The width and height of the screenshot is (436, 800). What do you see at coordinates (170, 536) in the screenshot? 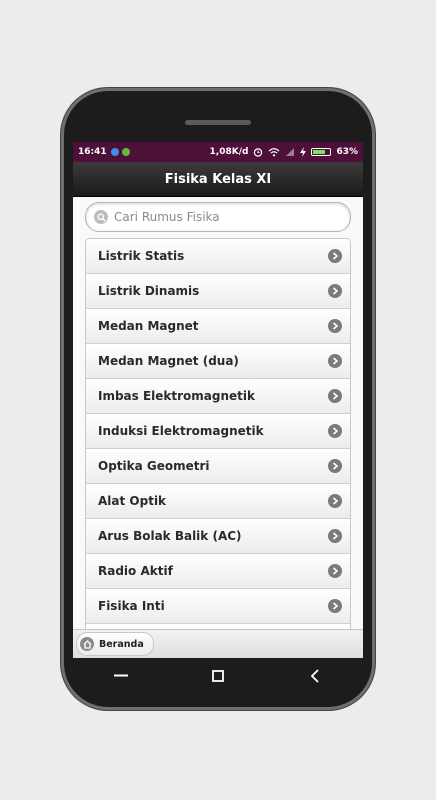
I see `list-item-label: Arus Bolak Balik (AC)` at bounding box center [170, 536].